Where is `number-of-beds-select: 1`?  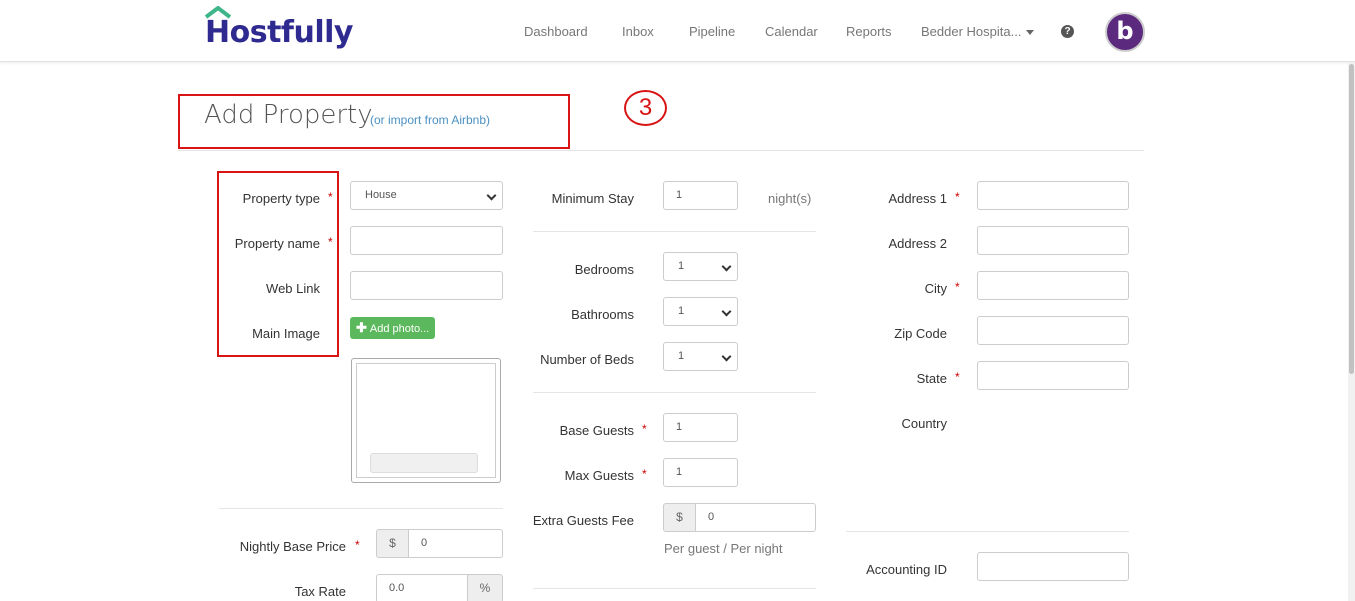 number-of-beds-select: 1 is located at coordinates (700, 356).